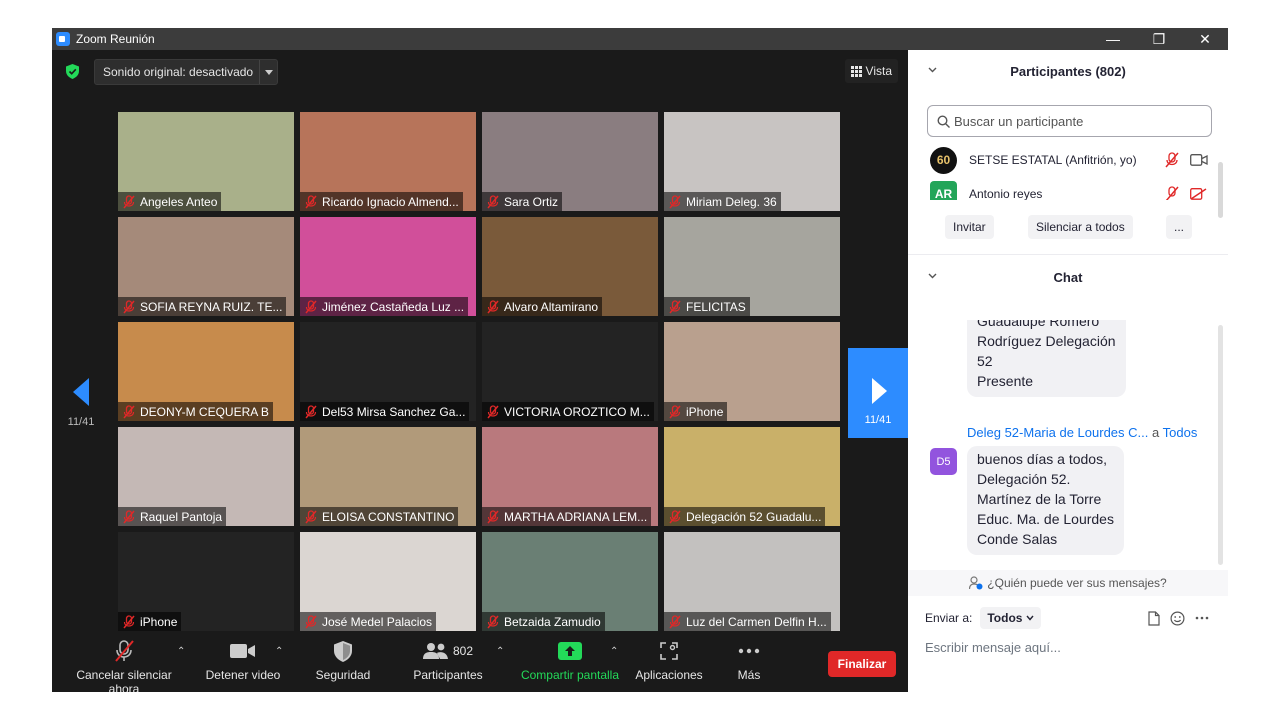  I want to click on file-icon, so click(1154, 618).